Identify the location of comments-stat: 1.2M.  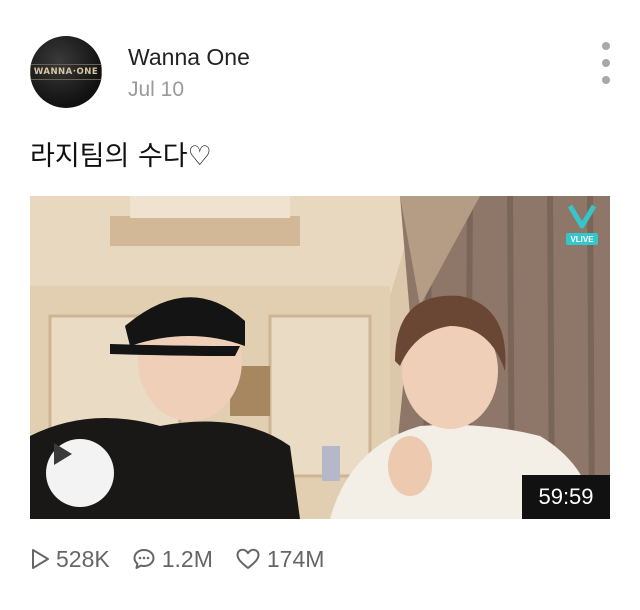
(172, 559).